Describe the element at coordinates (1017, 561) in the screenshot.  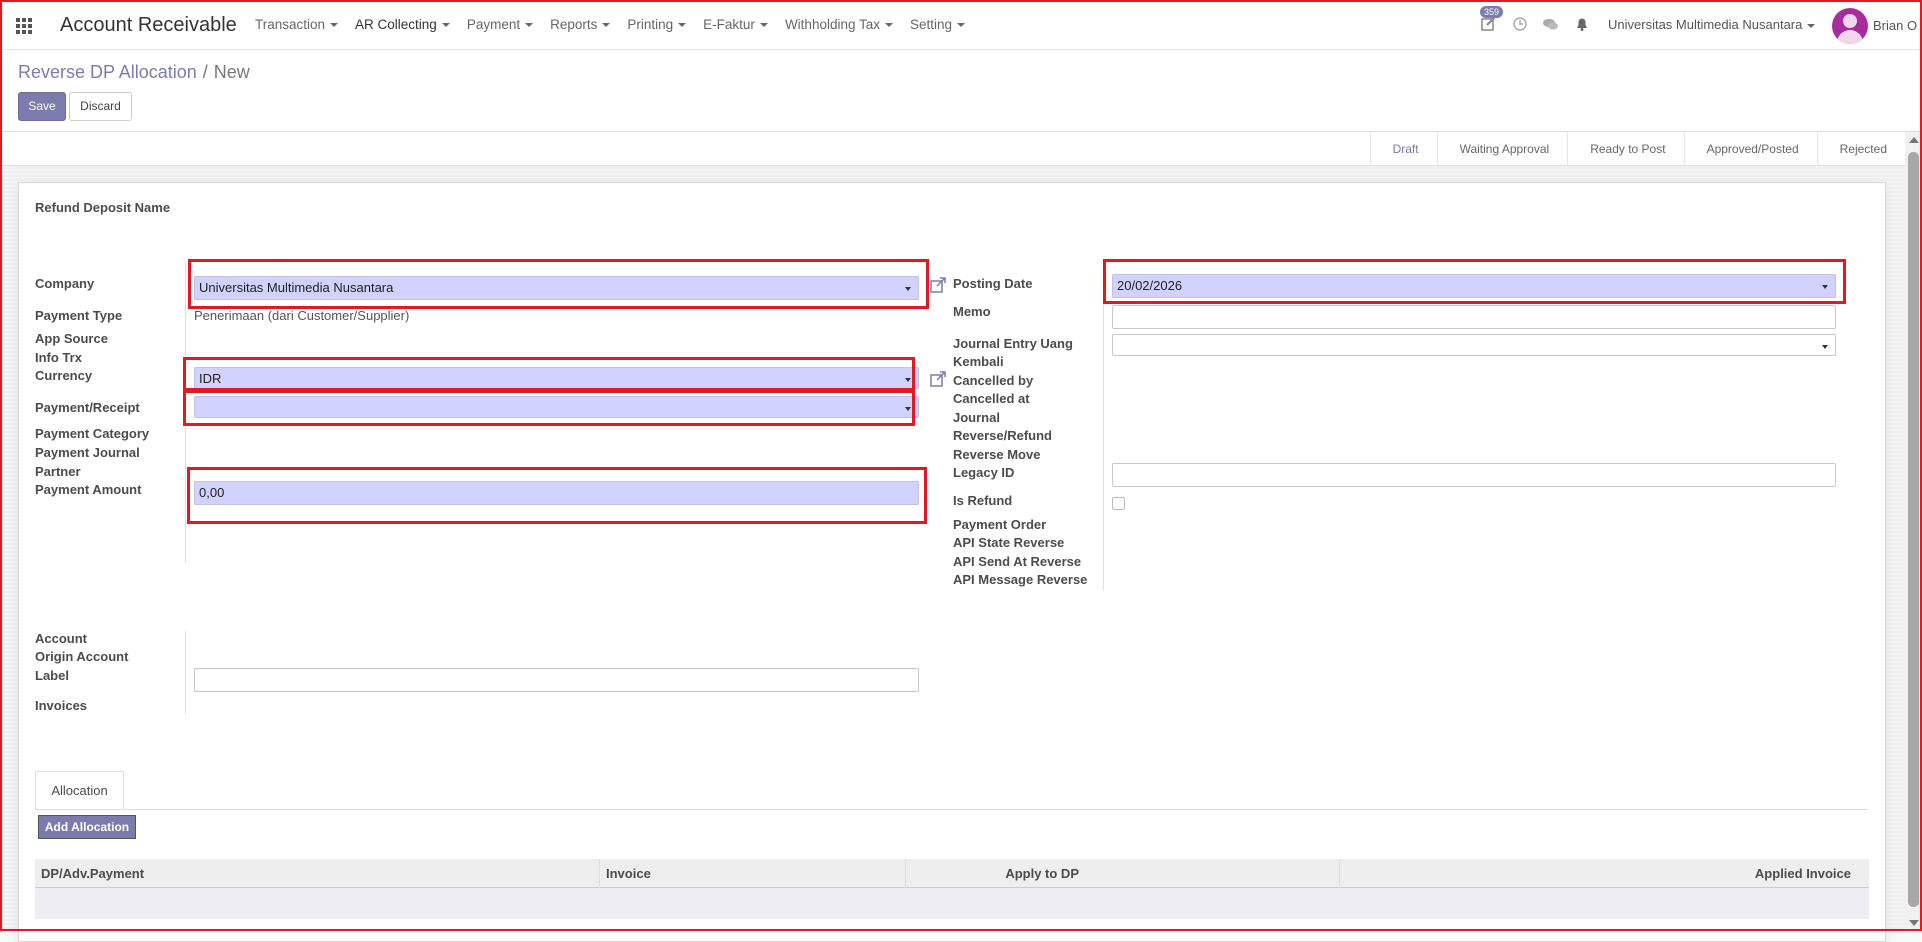
I see `api-send-at-reverse-label: API Send At Reverse` at that location.